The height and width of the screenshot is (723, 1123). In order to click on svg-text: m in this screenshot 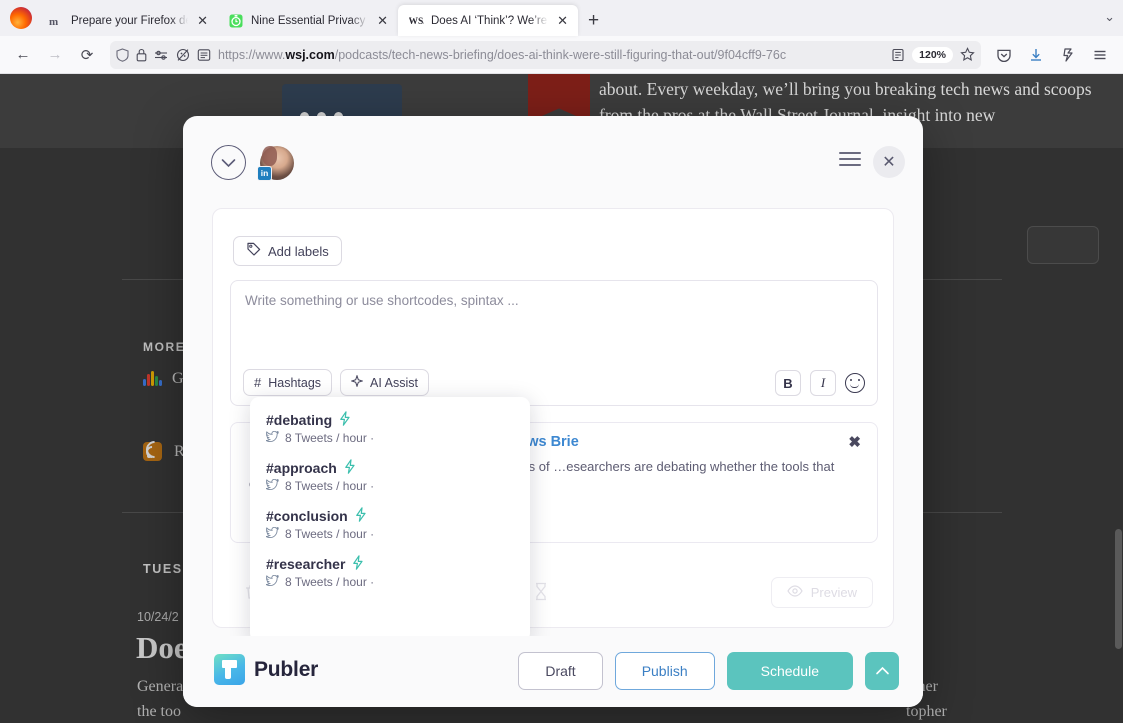, I will do `click(53, 22)`.